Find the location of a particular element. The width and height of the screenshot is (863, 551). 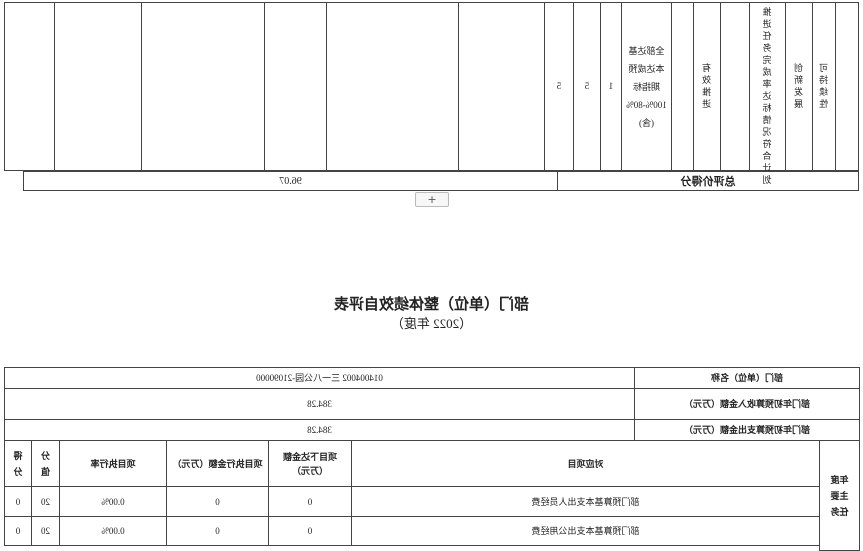

upper-col-h is located at coordinates (203, 86).